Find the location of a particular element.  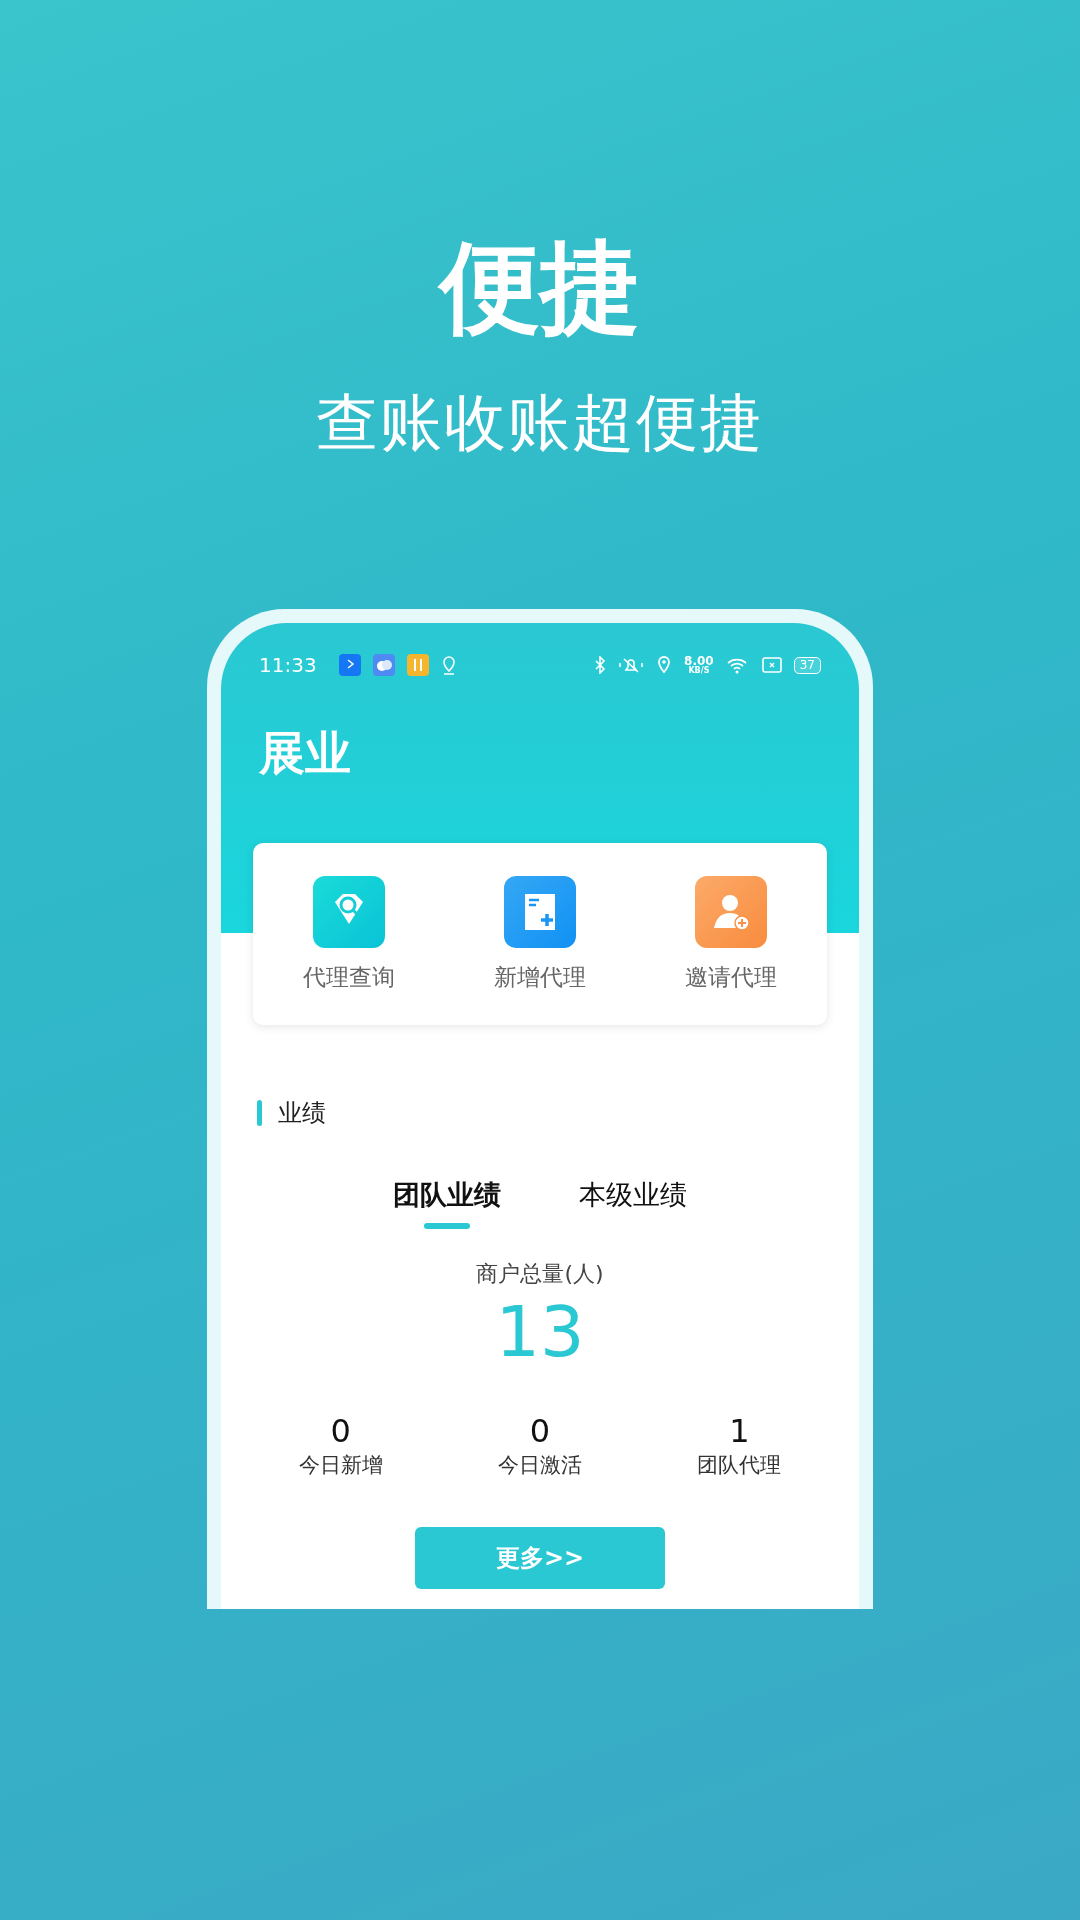

stat-label: 今日新增 is located at coordinates (340, 1465).